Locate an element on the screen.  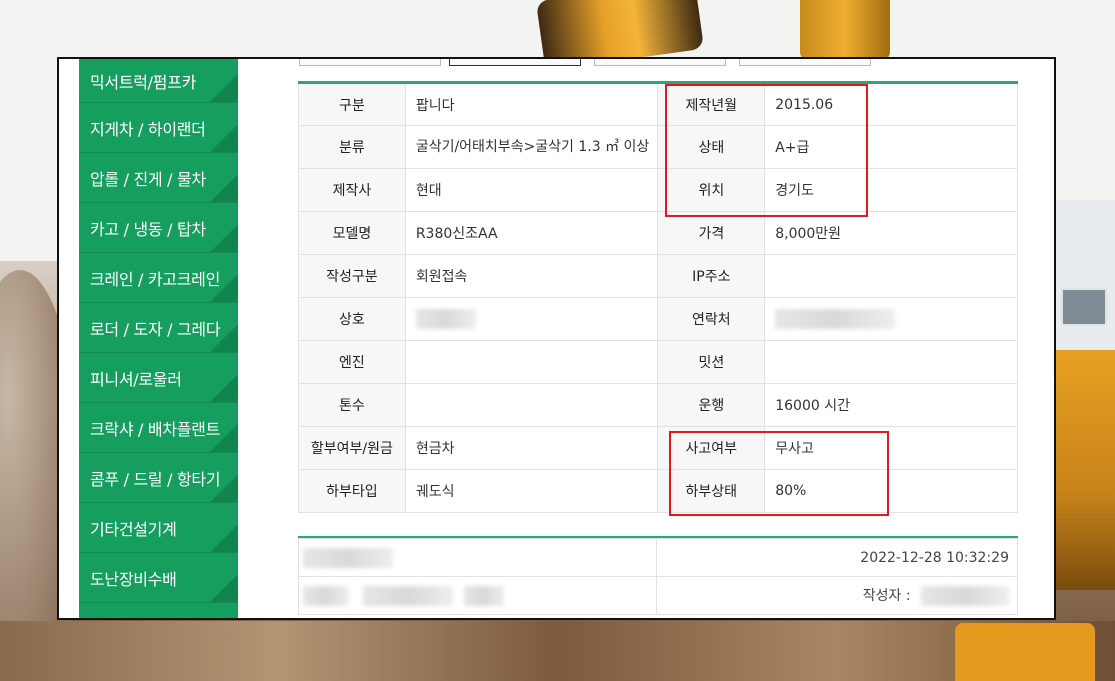
redacted-company is located at coordinates (445, 319).